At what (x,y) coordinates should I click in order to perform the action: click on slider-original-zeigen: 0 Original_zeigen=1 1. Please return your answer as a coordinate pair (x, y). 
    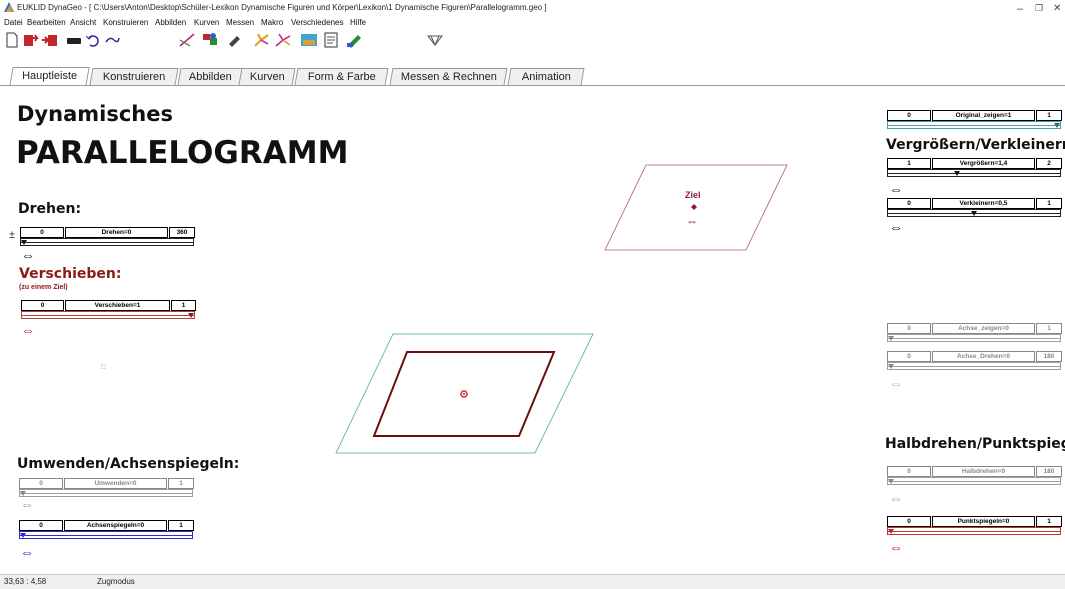
    Looking at the image, I should click on (974, 121).